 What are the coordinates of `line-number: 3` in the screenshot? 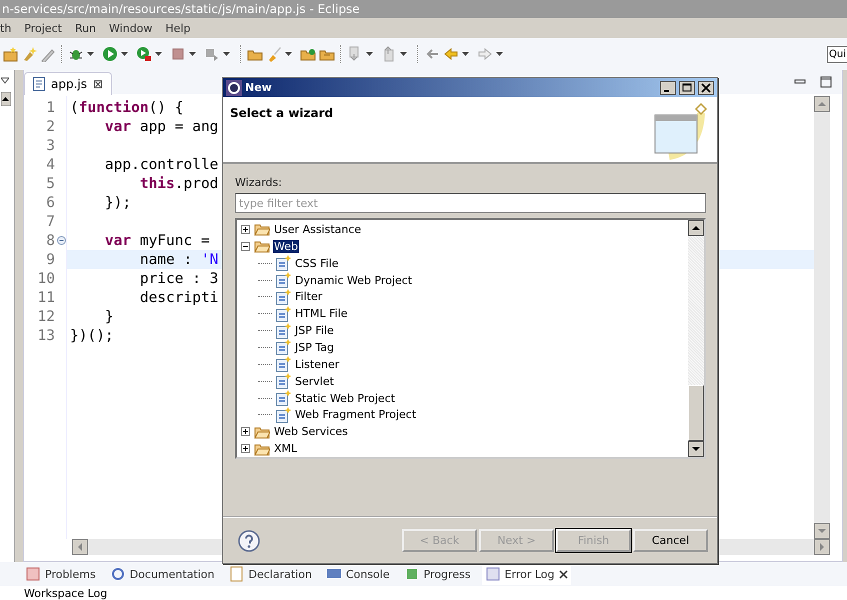 It's located at (50, 146).